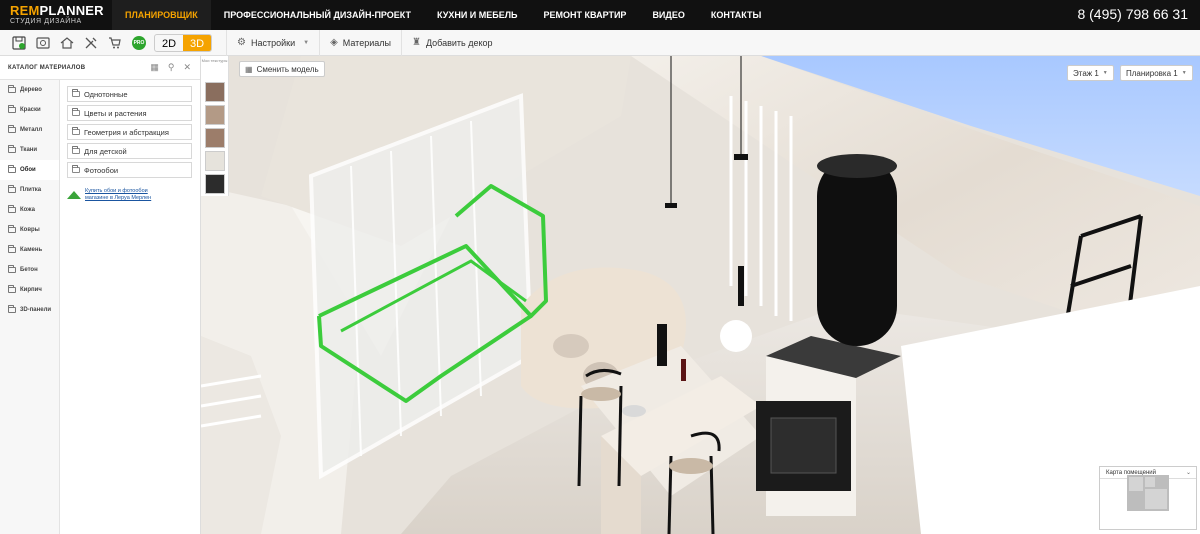  What do you see at coordinates (46, 21) in the screenshot?
I see `logo-subtitle: СТУДИЯ ДИЗАЙНА` at bounding box center [46, 21].